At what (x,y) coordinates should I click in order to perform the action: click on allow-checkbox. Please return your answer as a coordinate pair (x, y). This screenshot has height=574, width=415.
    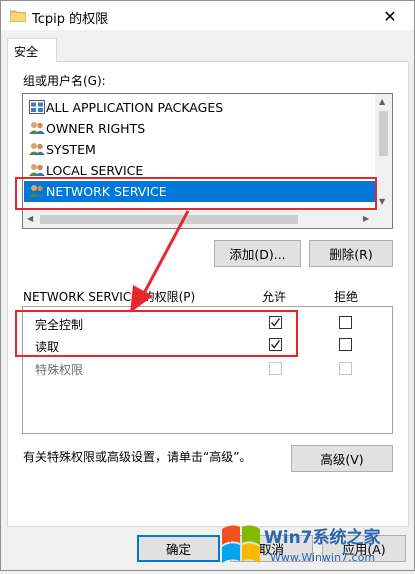
    Looking at the image, I should click on (275, 368).